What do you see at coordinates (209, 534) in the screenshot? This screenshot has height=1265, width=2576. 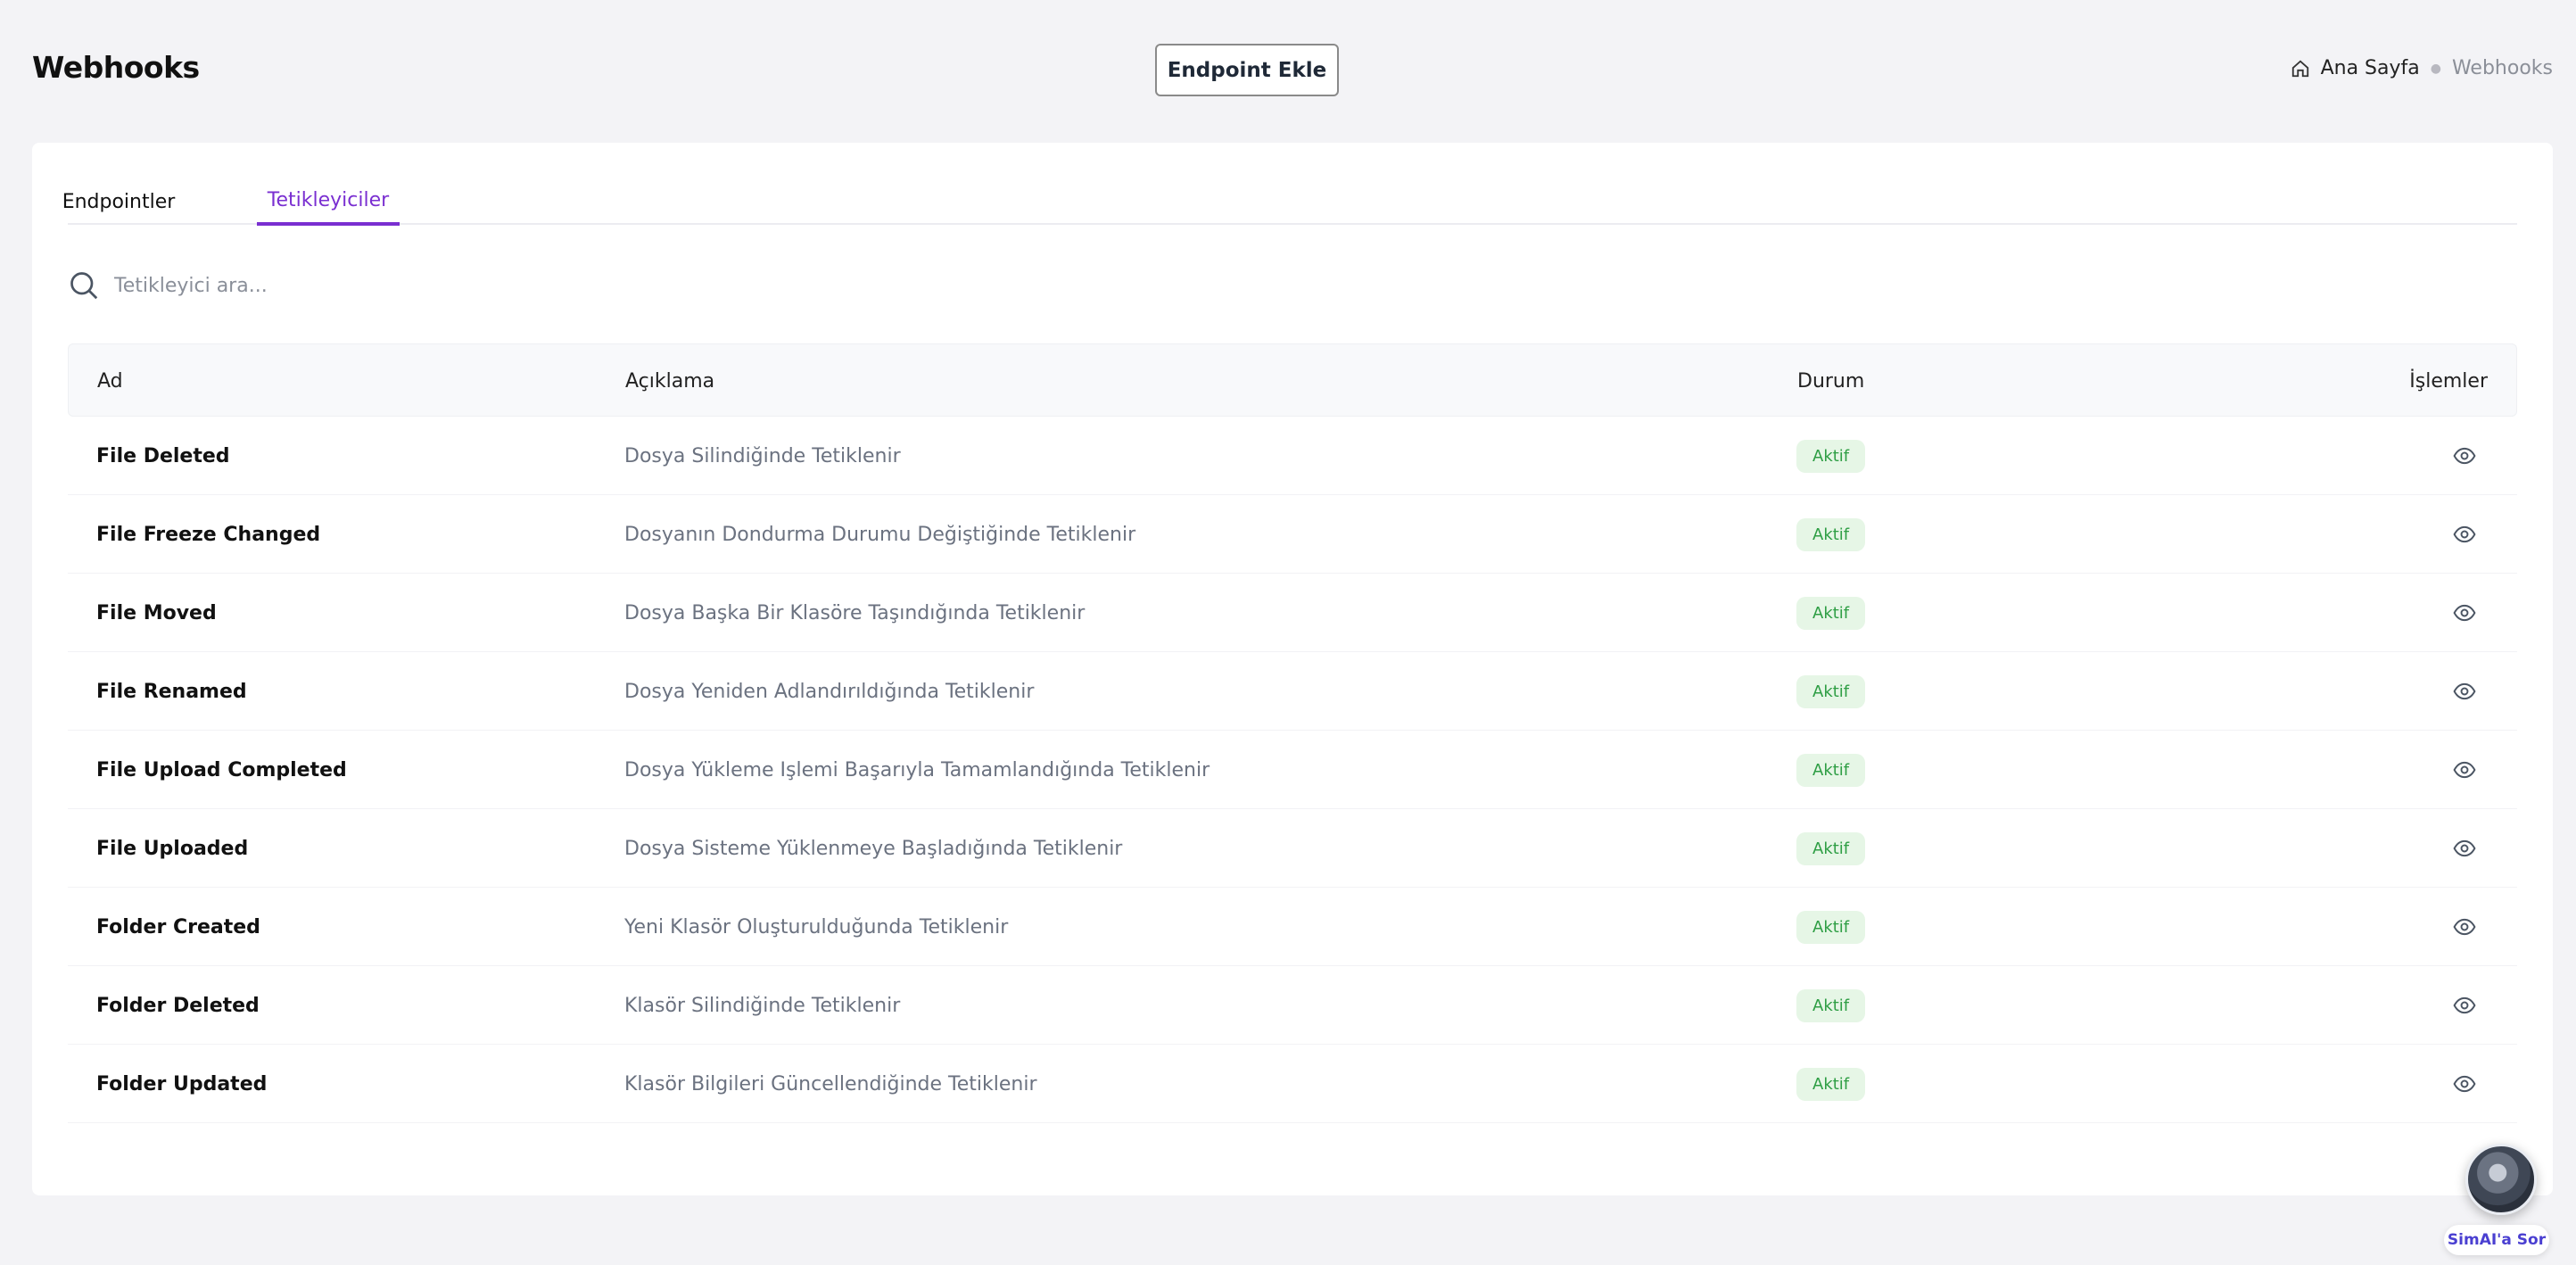 I see `trigger-name: File Freeze Changed` at bounding box center [209, 534].